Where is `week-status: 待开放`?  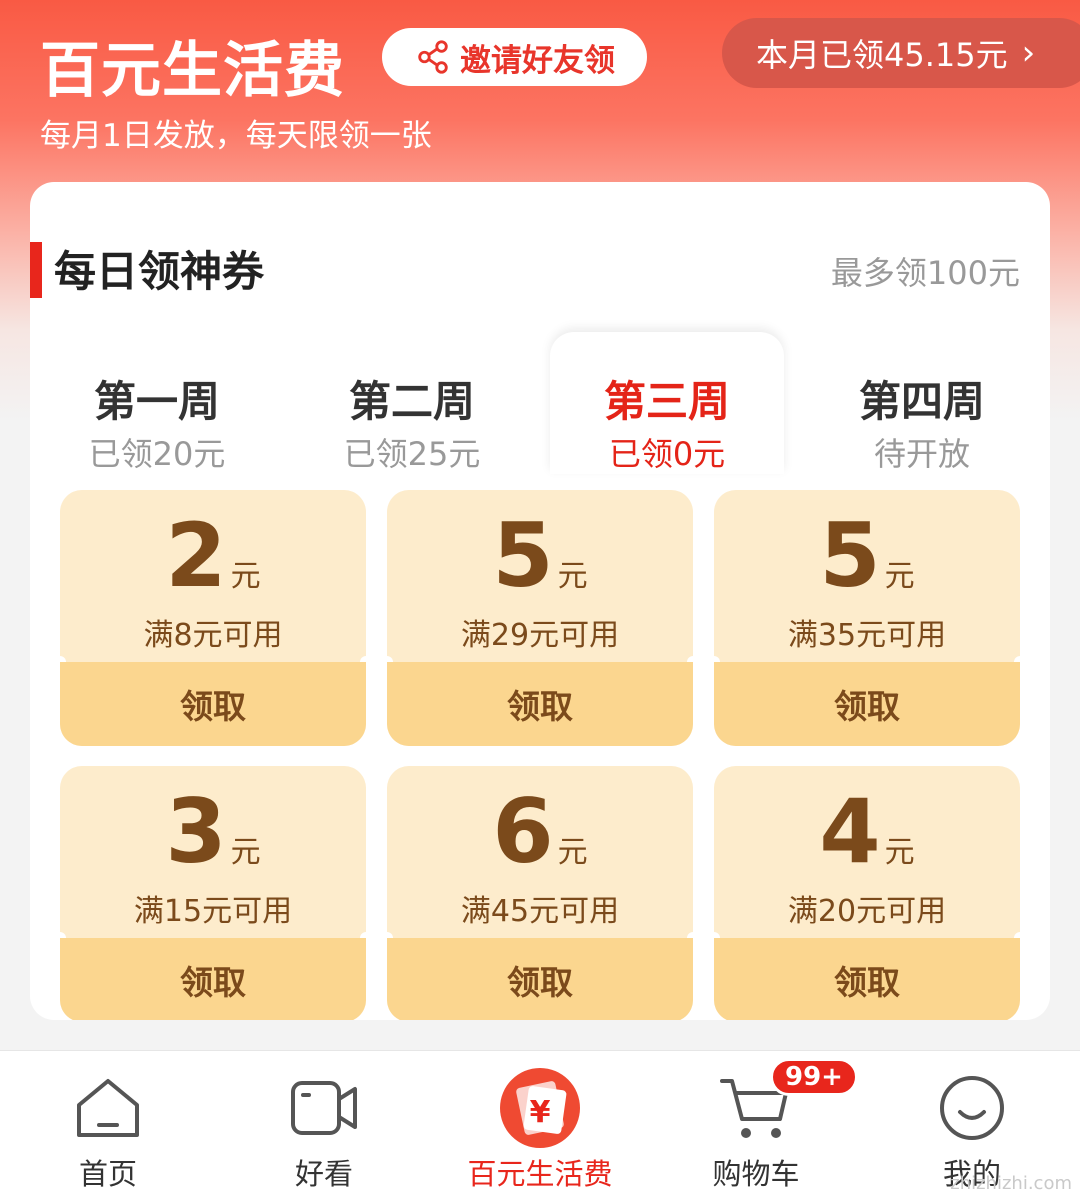
week-status: 待开放 is located at coordinates (921, 454).